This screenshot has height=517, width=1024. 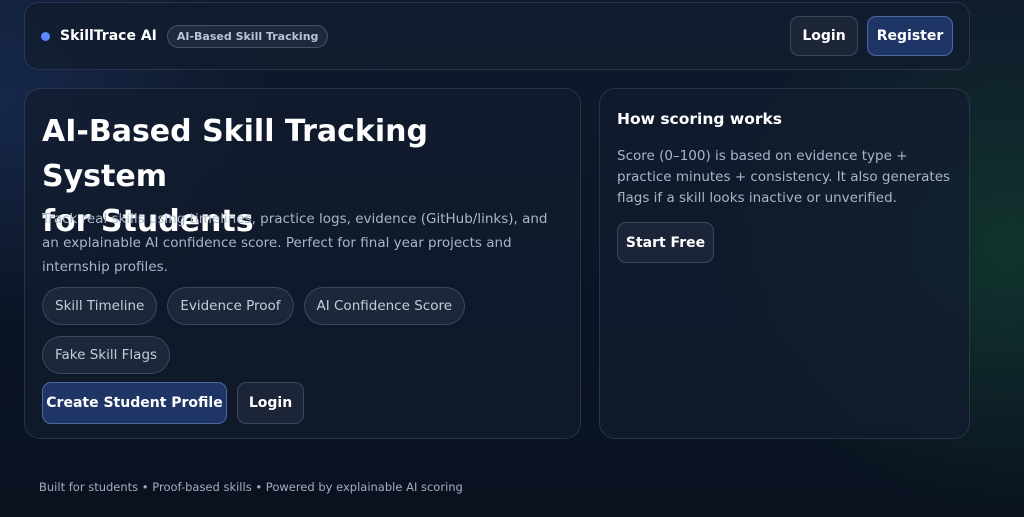 I want to click on hero-actions: Create Student Profile Login, so click(x=173, y=403).